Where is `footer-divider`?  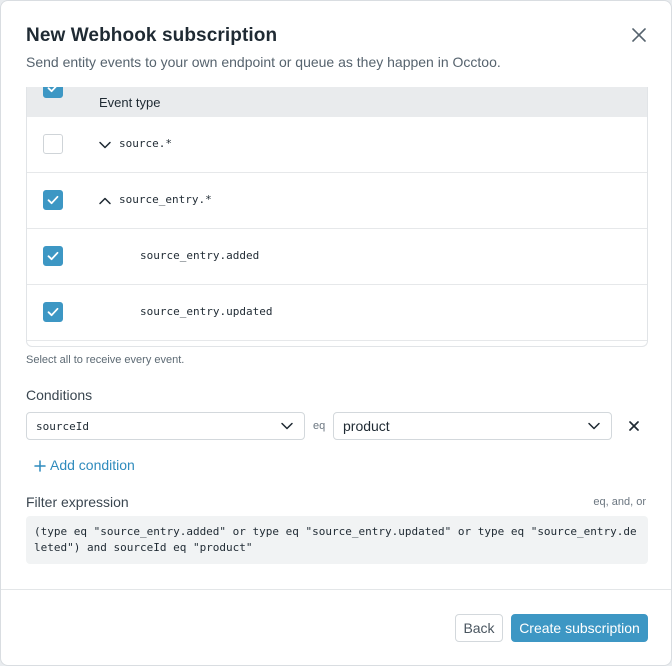 footer-divider is located at coordinates (336, 589).